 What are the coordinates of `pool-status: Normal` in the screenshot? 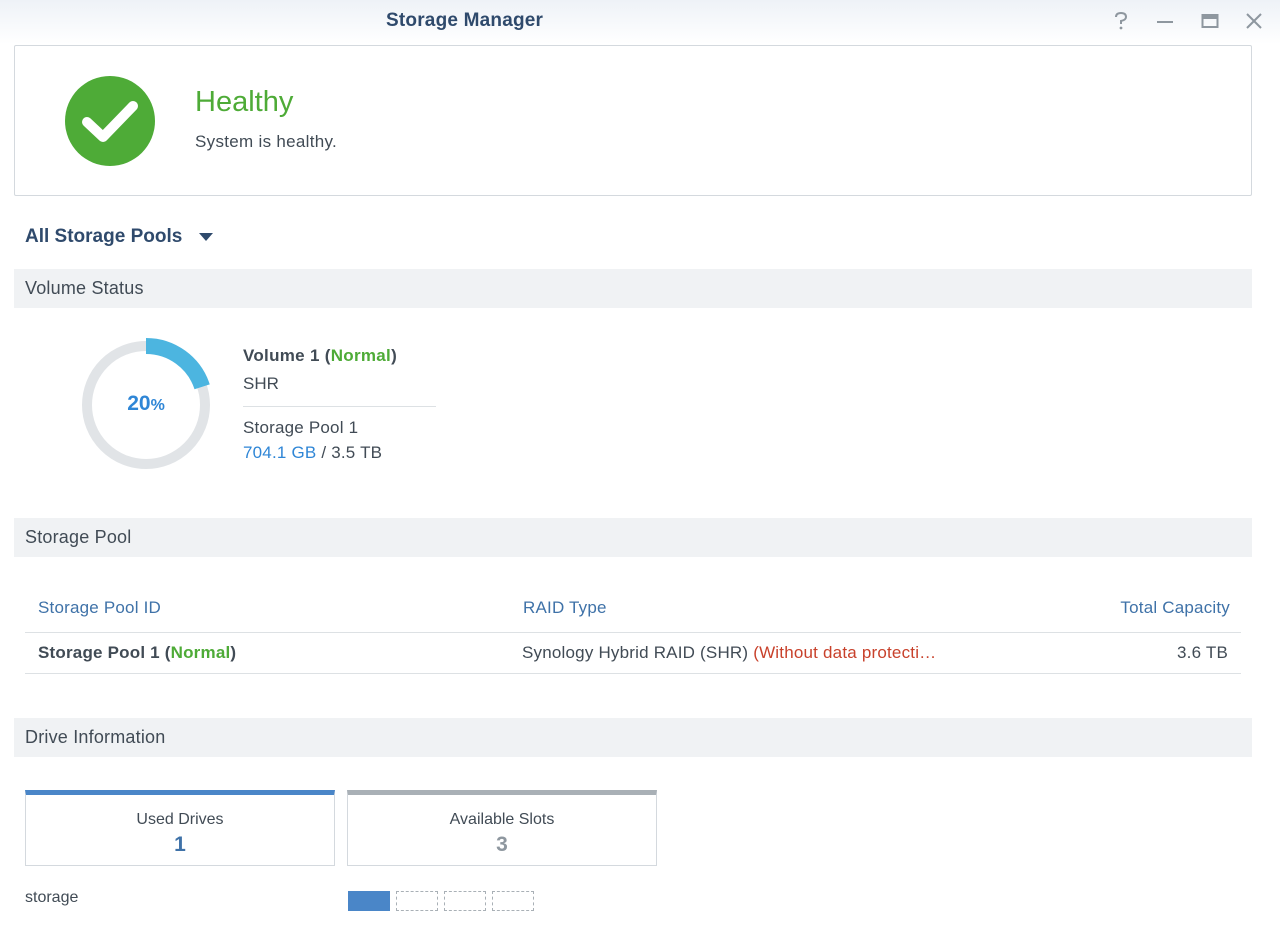 It's located at (200, 652).